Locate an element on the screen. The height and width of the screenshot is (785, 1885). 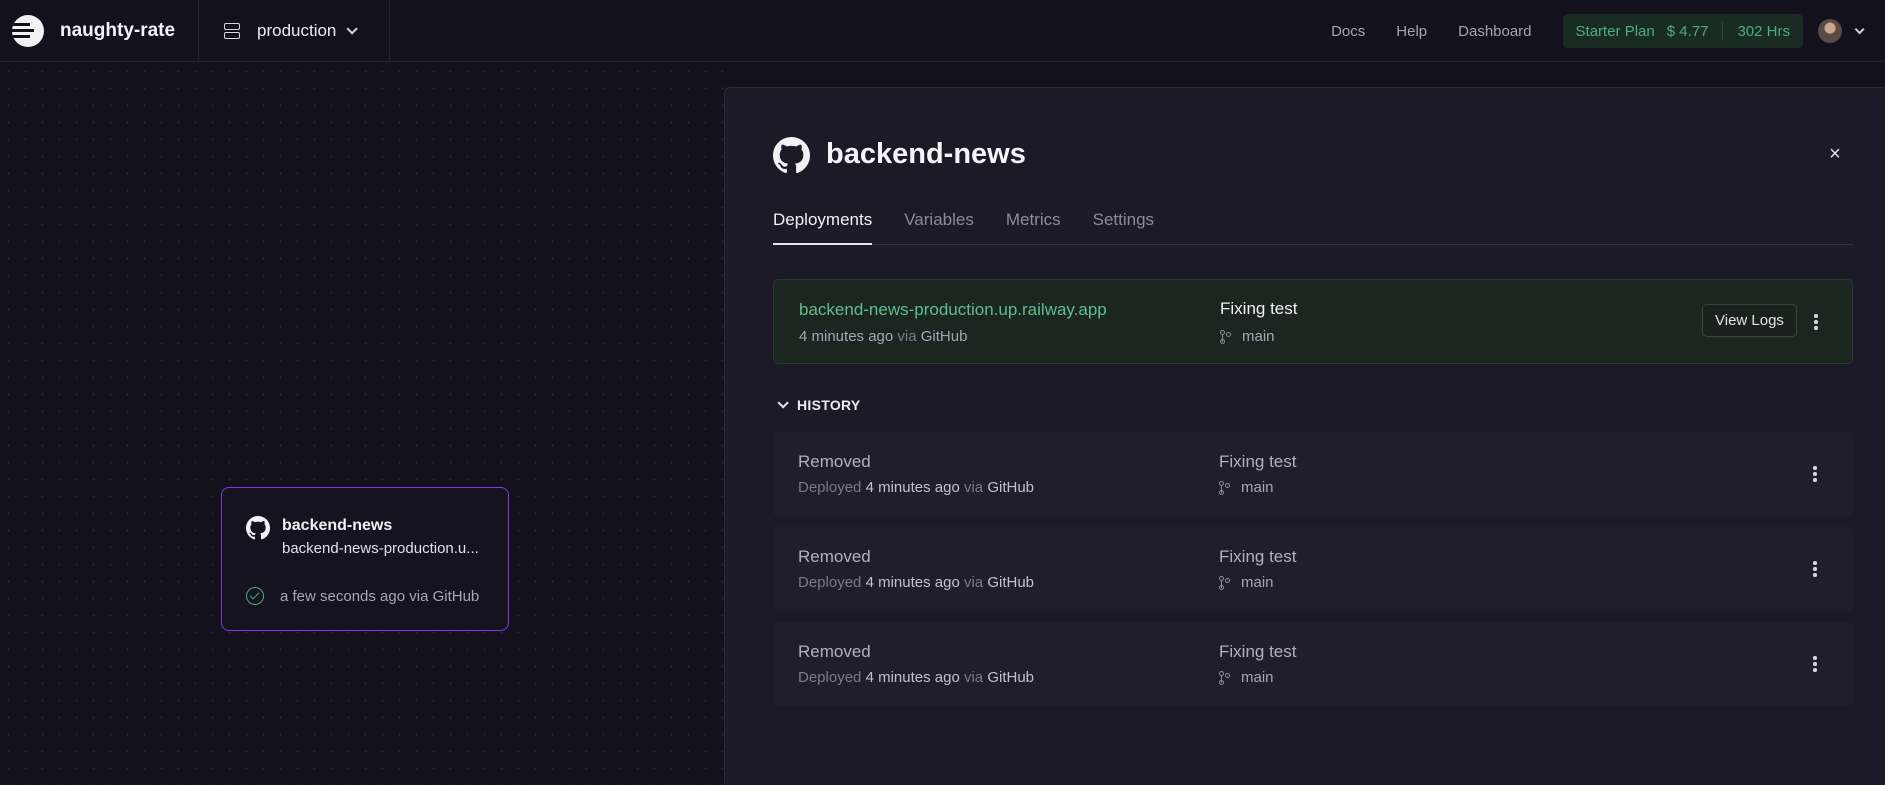
check-circle-icon is located at coordinates (255, 596).